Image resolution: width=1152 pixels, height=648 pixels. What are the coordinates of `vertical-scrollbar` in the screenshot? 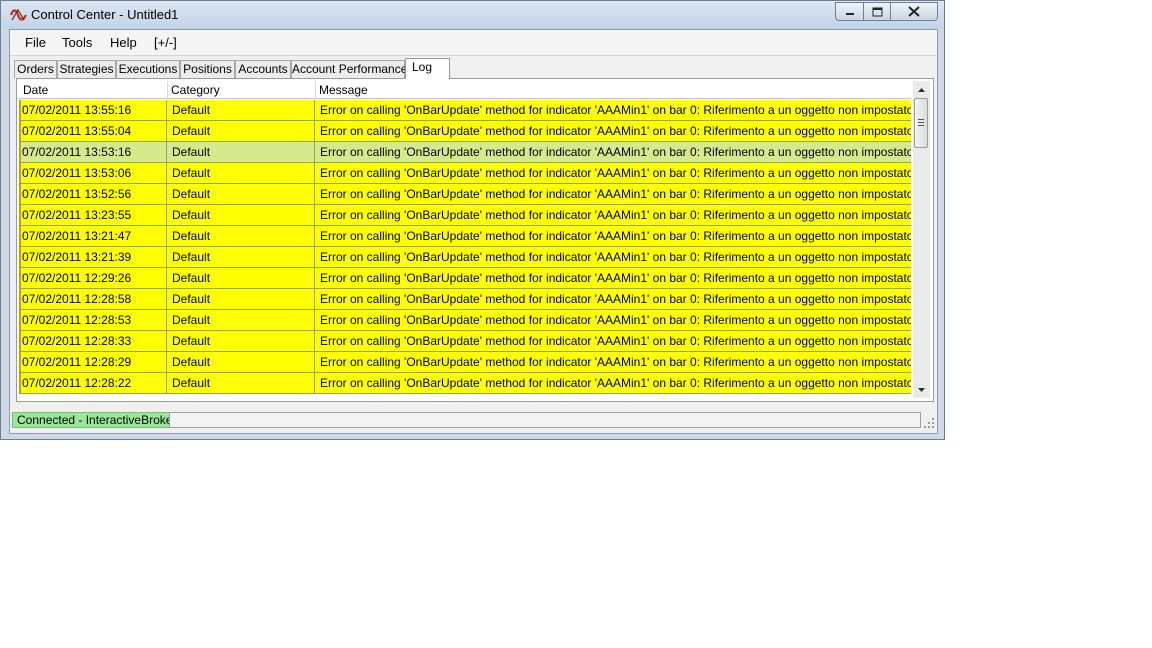 It's located at (921, 239).